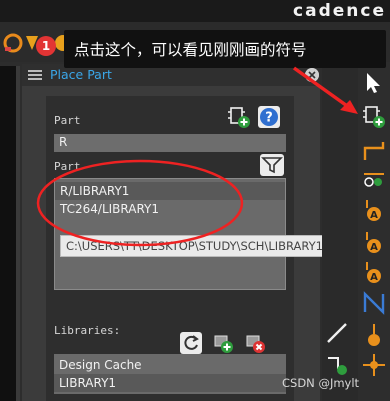 The width and height of the screenshot is (390, 401). I want to click on canvas-splitter, so click(18, 233).